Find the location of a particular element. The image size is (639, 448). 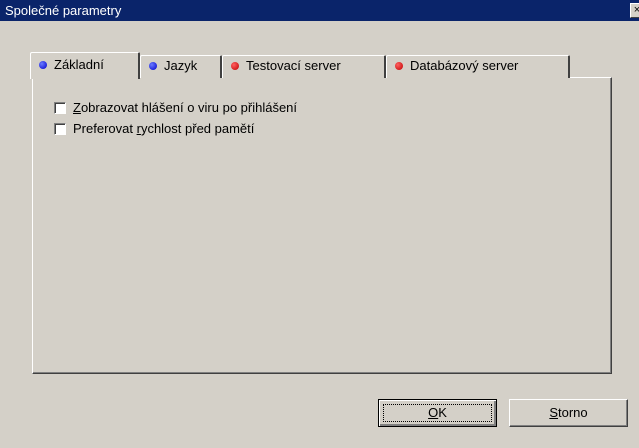

ok-button: OK is located at coordinates (437, 413).